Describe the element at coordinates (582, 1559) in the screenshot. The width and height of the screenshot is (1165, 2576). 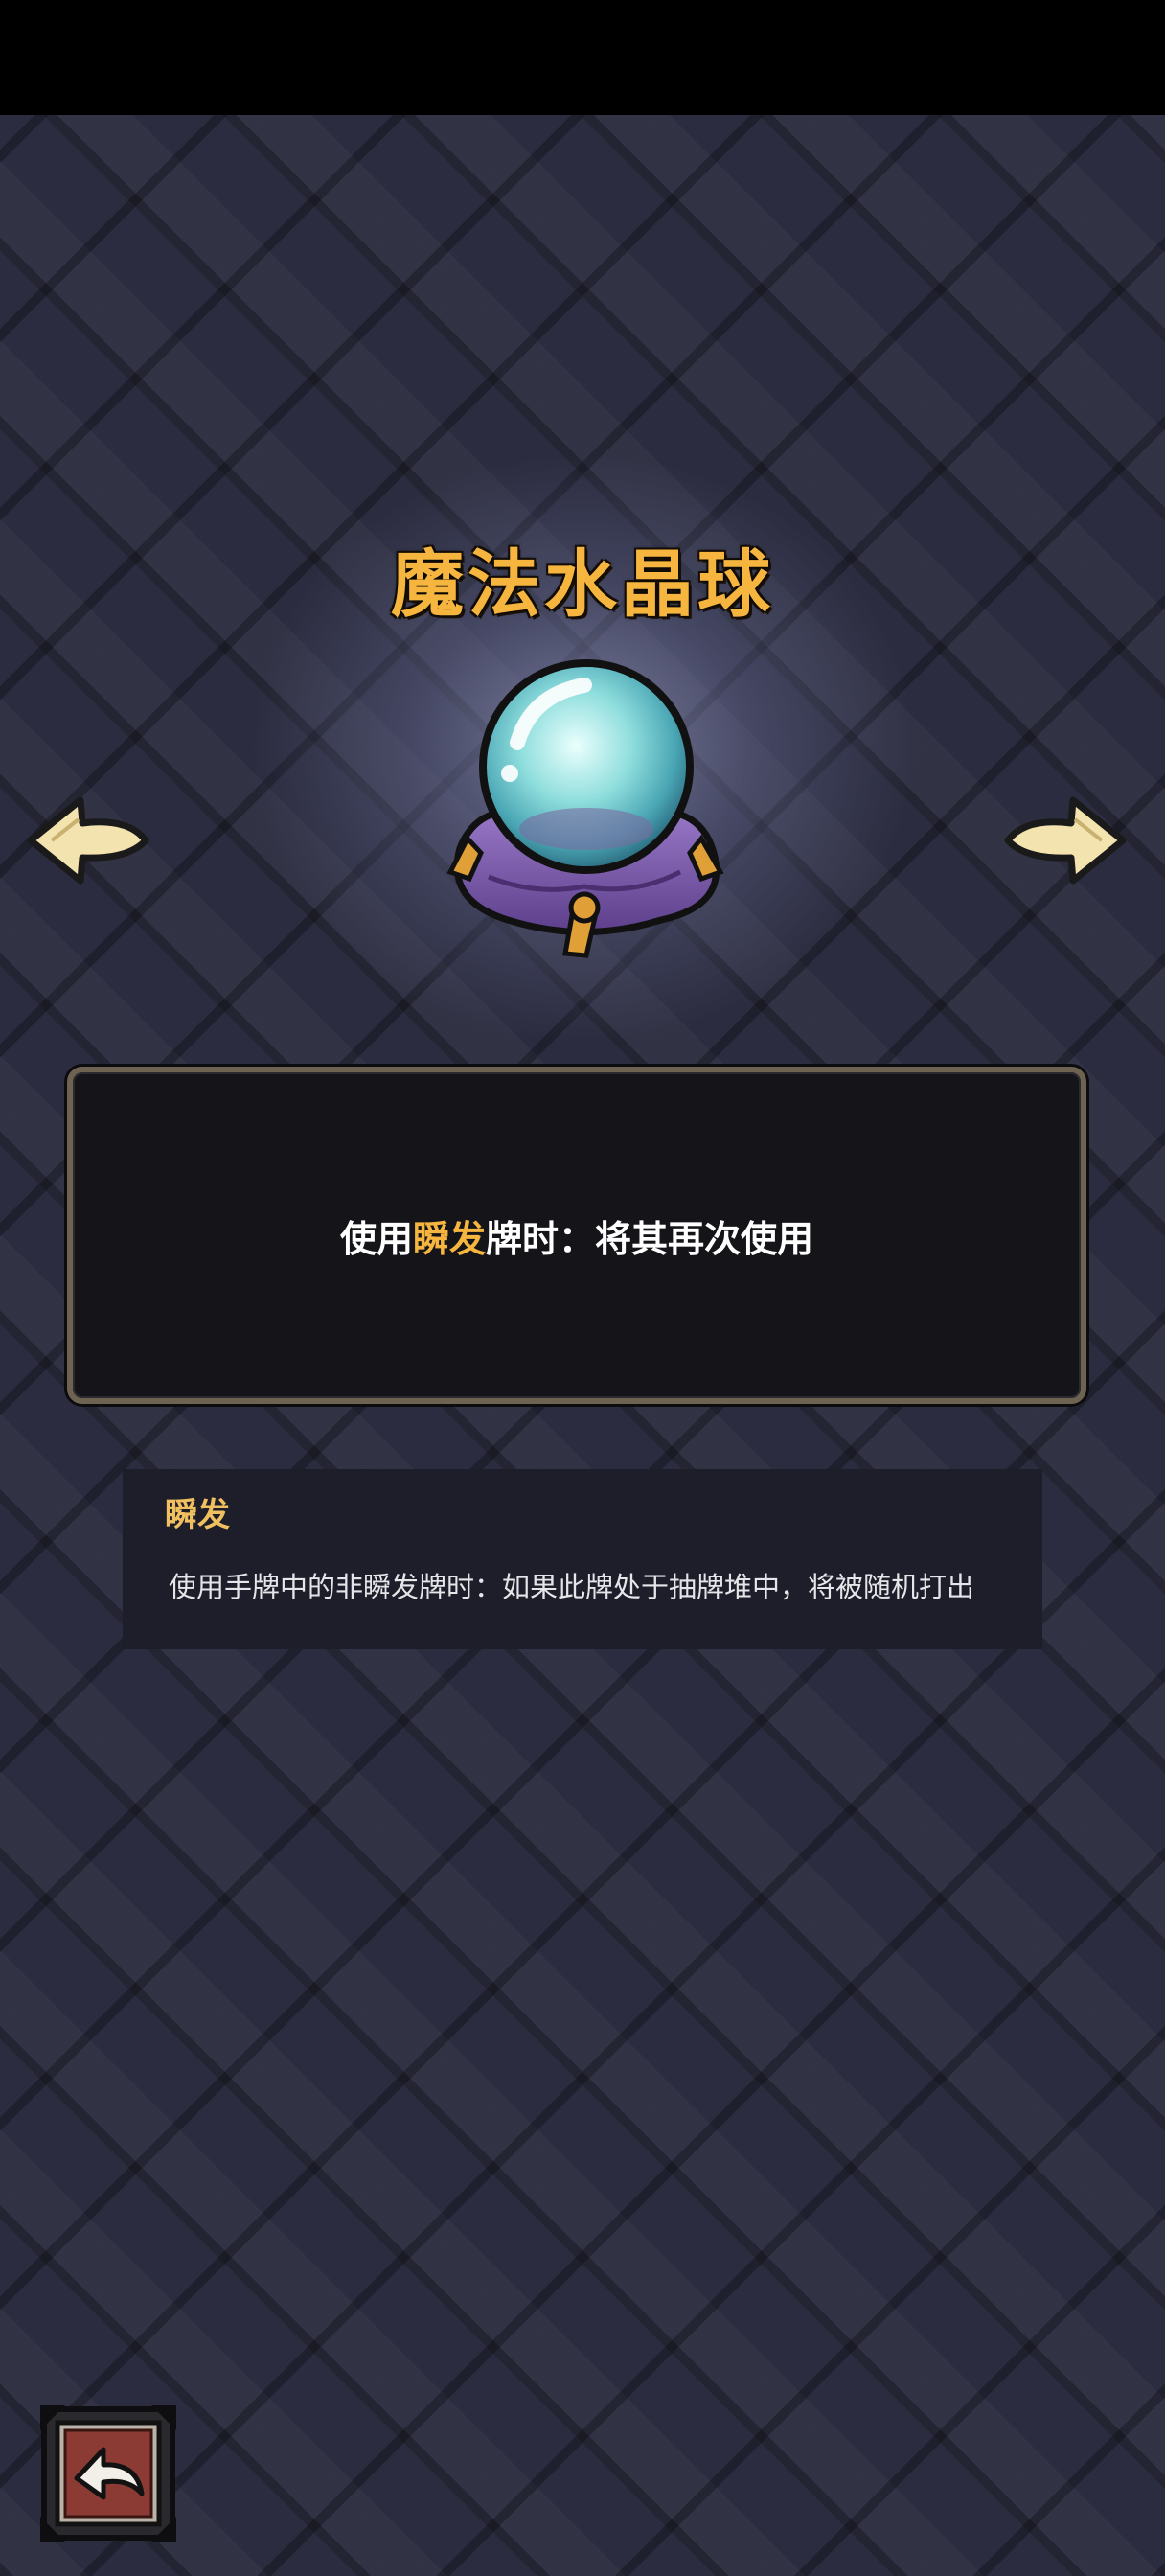
I see `keyword-info-panel: 瞬发 使用手牌中的非瞬发牌时：如果此牌处于抽牌堆中，将被随机打出` at that location.